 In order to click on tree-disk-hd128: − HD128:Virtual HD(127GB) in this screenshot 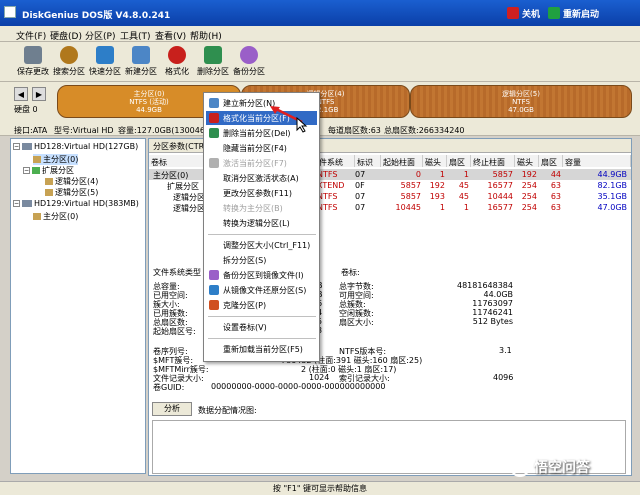, I will do `click(75, 146)`.